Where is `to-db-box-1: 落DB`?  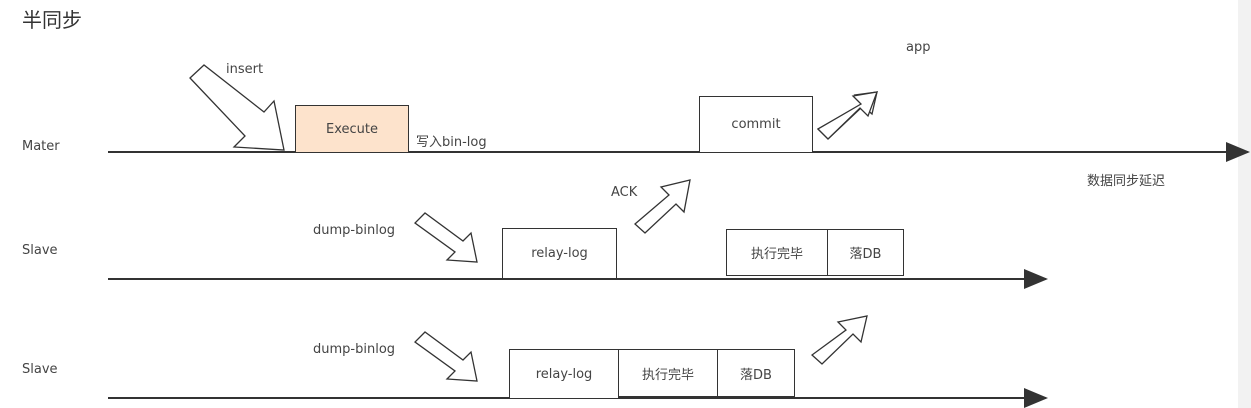
to-db-box-1: 落DB is located at coordinates (865, 252).